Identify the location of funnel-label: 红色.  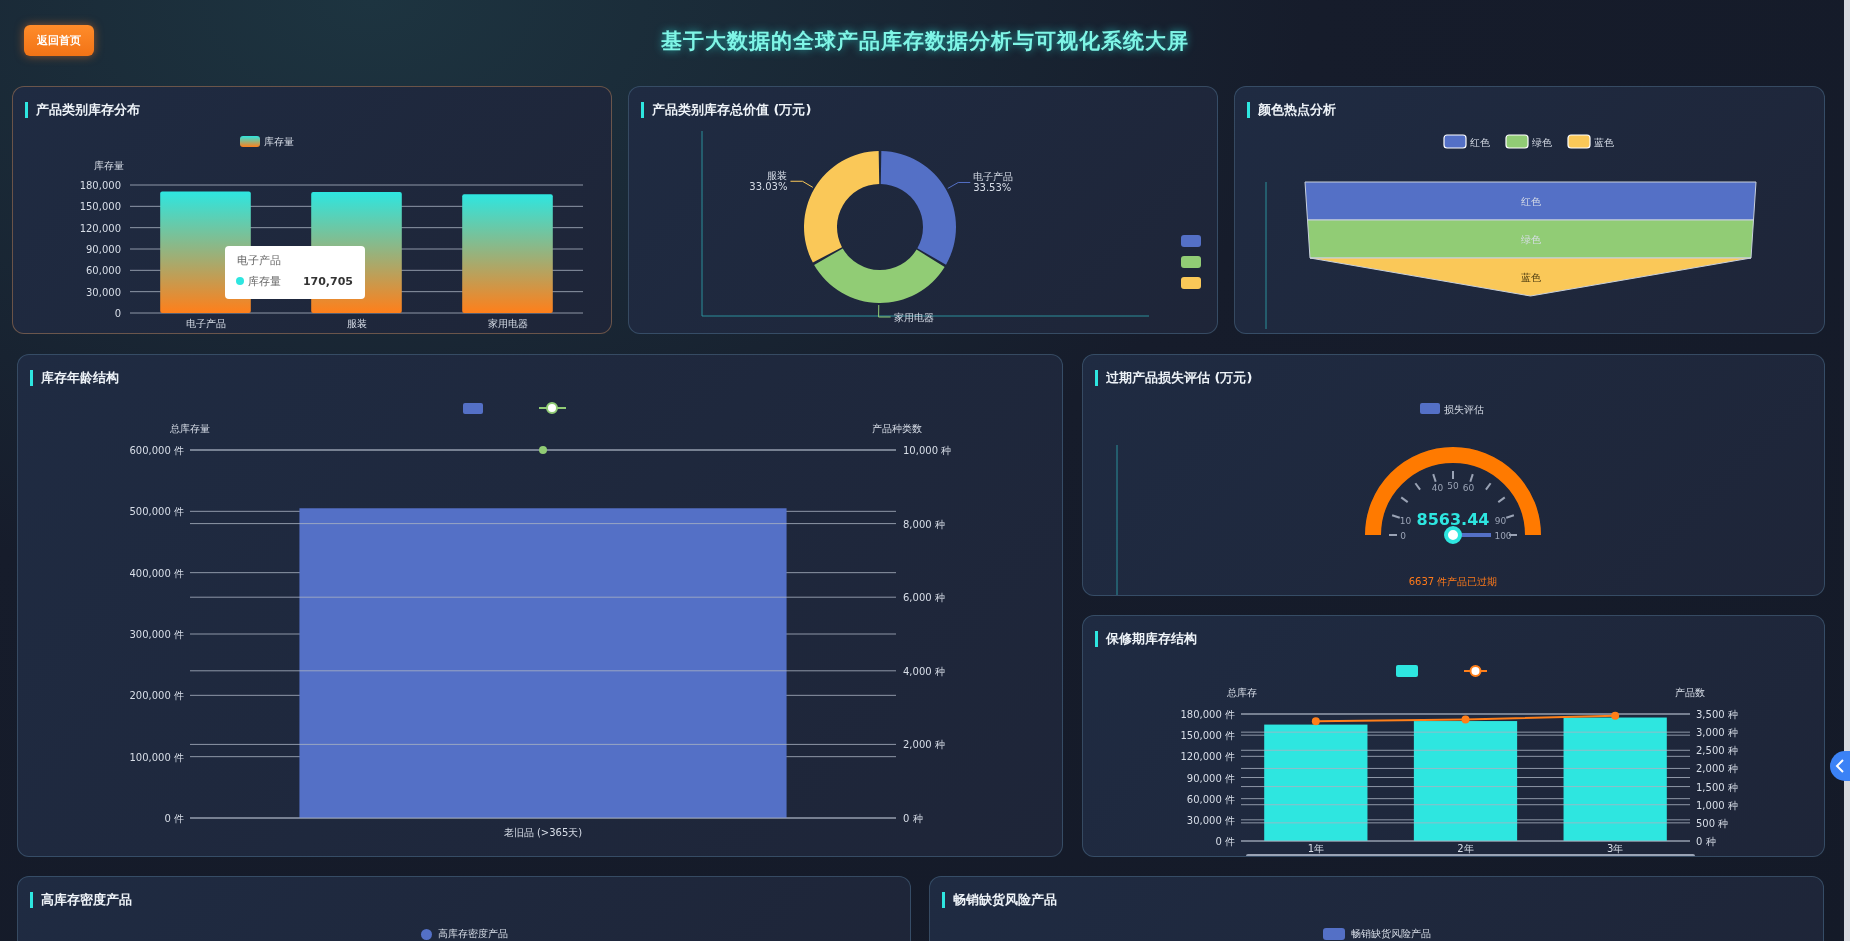
(1530, 201).